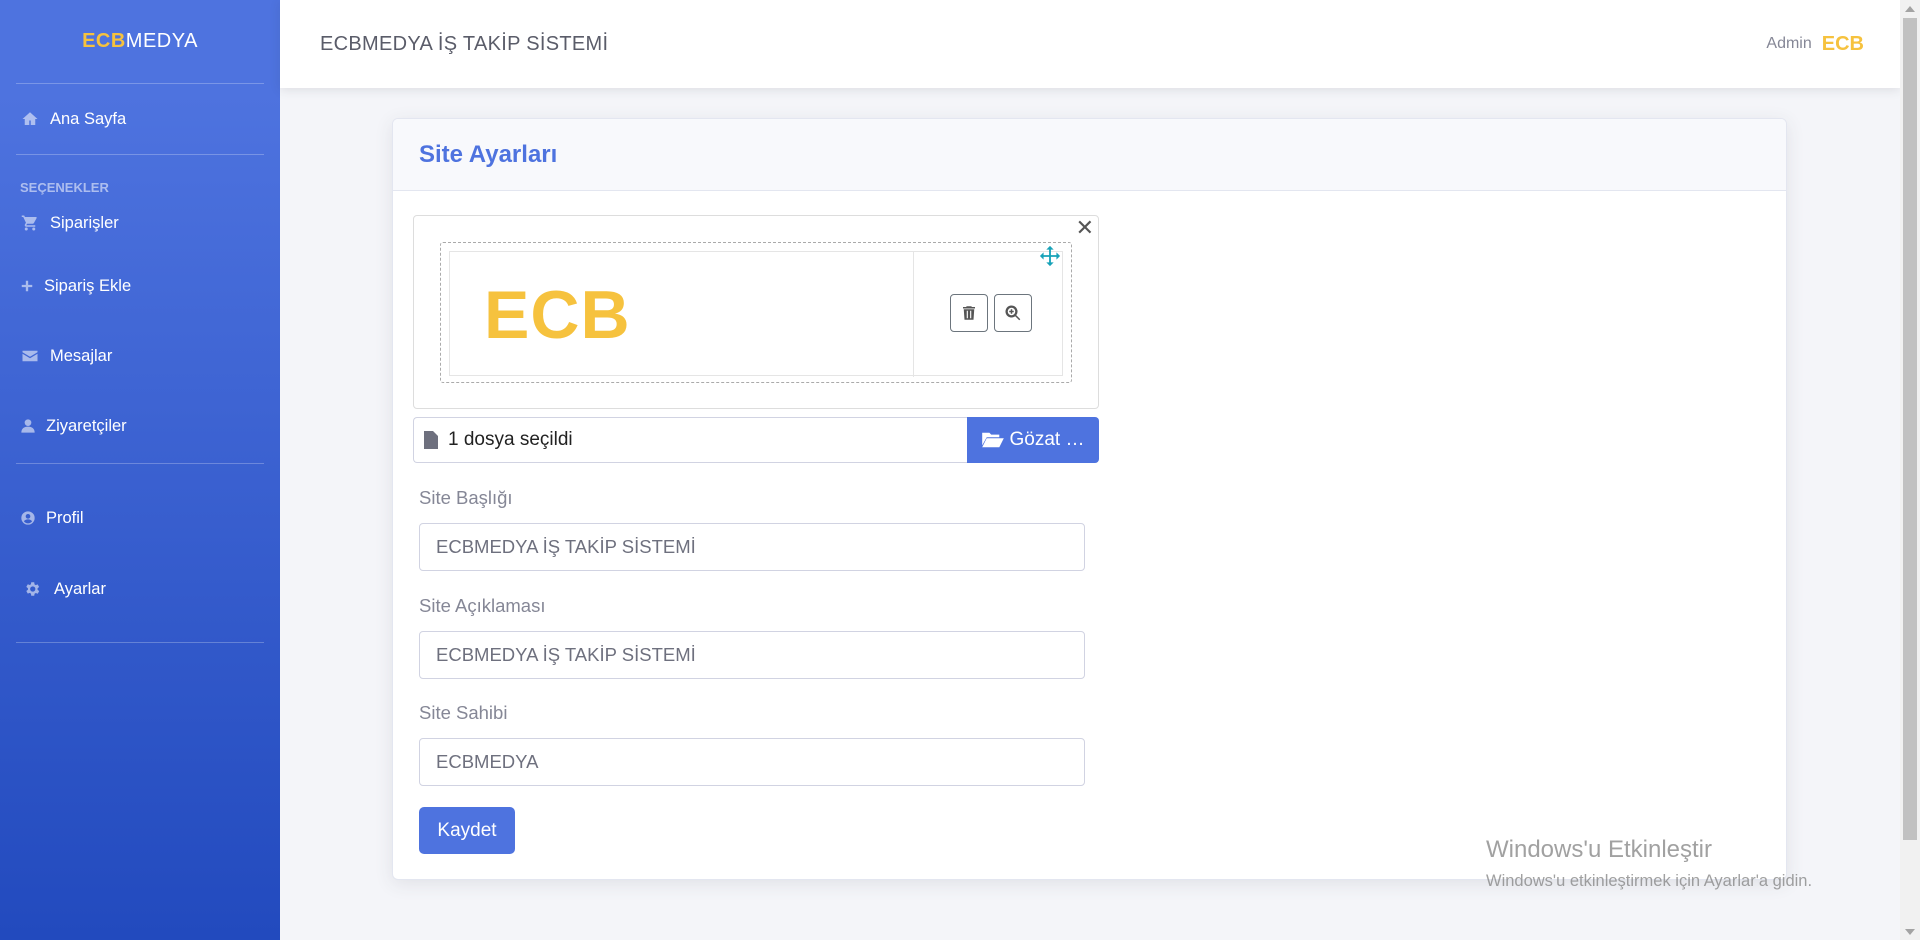  I want to click on close-icon: ✕, so click(1085, 228).